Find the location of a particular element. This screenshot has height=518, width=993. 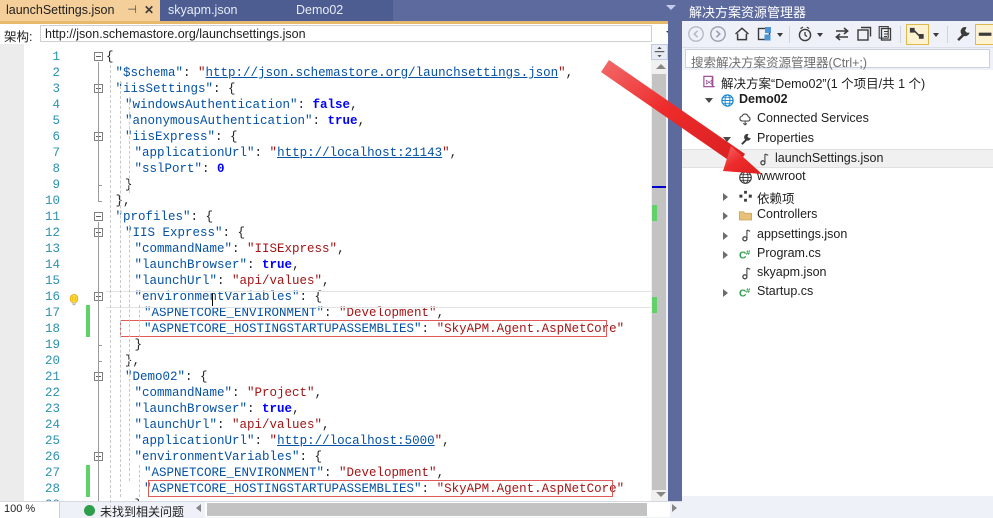

code-token: http://localhost:21143 is located at coordinates (359, 153).